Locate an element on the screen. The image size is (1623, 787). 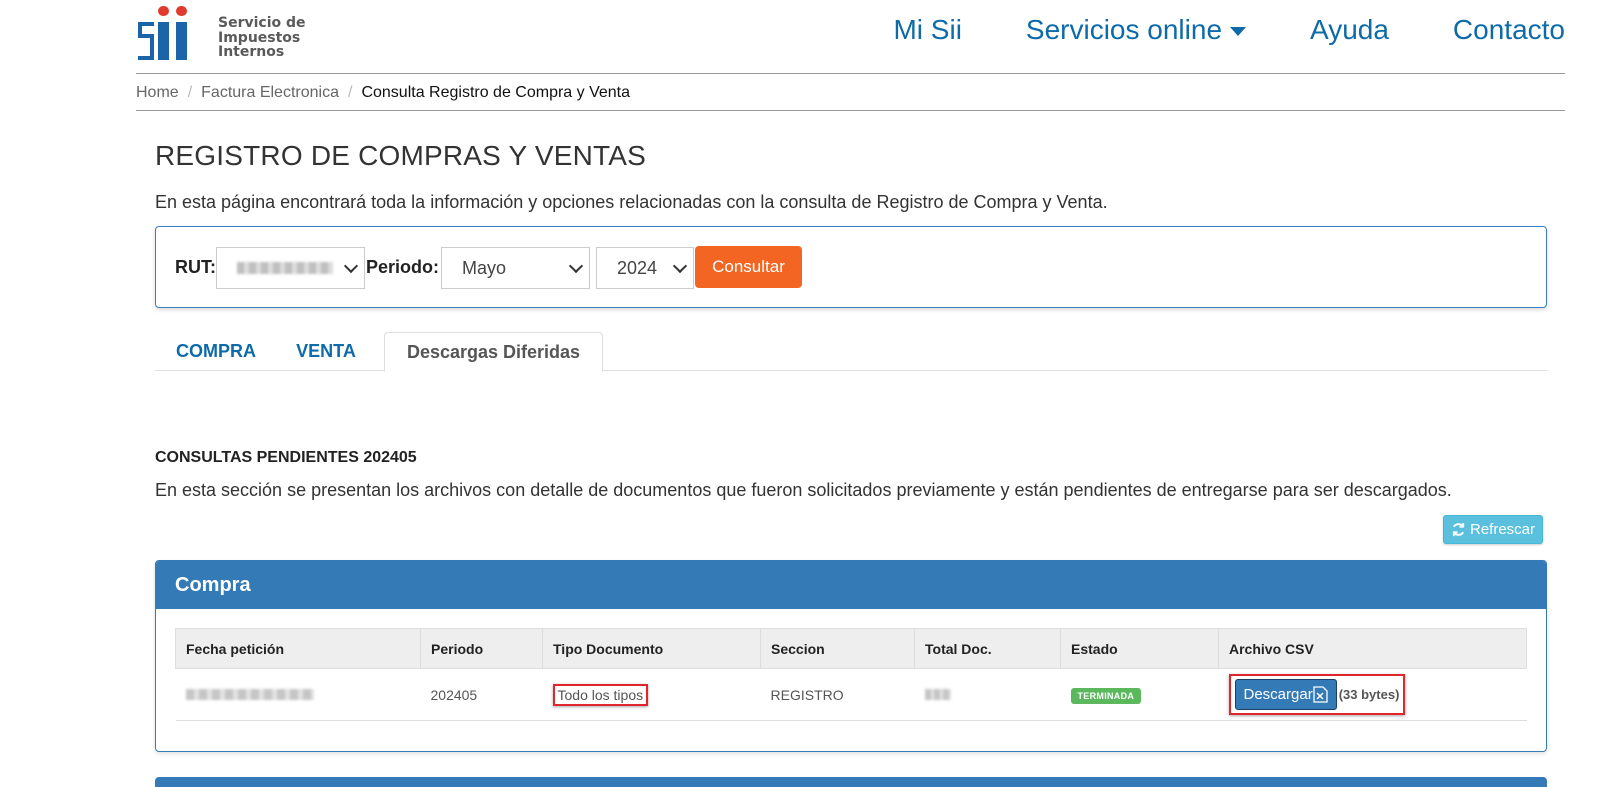
tab-descargas-diferidas: Descargas Diferidas is located at coordinates (493, 352).